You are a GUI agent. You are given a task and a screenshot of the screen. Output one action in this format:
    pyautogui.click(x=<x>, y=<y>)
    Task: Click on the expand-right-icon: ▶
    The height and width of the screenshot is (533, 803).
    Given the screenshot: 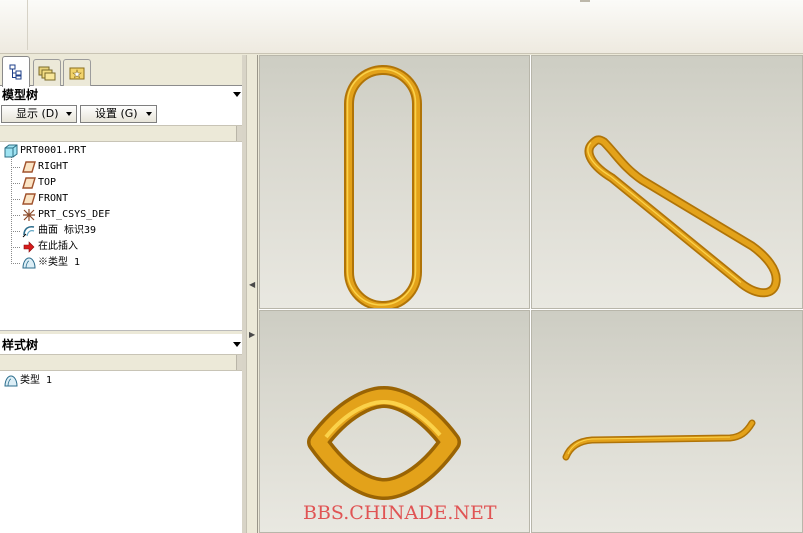 What is the action you would take?
    pyautogui.click(x=252, y=335)
    